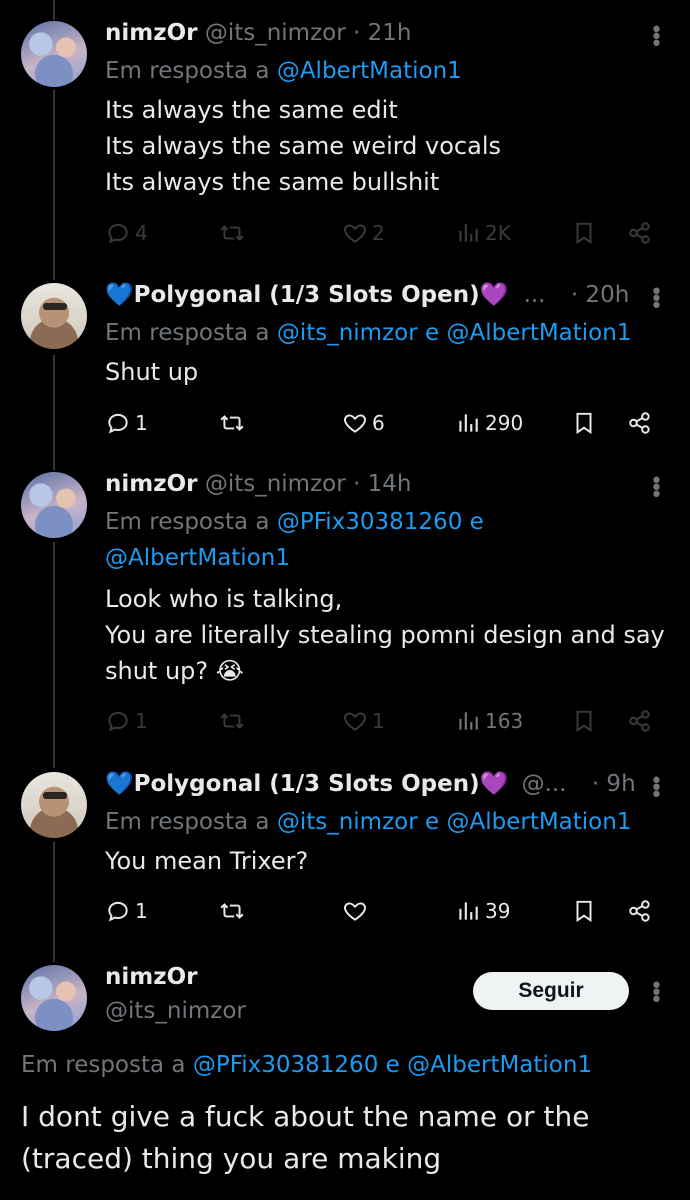 This screenshot has width=690, height=1200. Describe the element at coordinates (498, 911) in the screenshot. I see `view-count: 39` at that location.